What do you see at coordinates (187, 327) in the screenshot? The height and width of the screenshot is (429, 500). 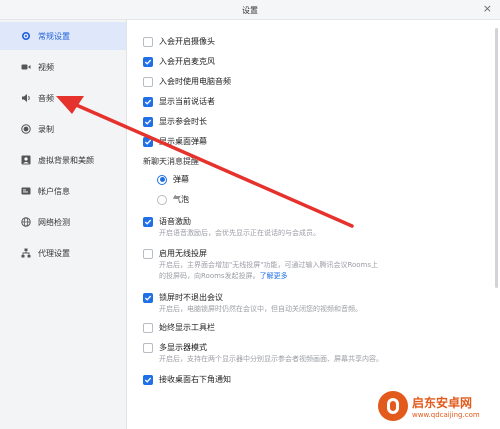 I see `setting-label: 始终显示工具栏` at bounding box center [187, 327].